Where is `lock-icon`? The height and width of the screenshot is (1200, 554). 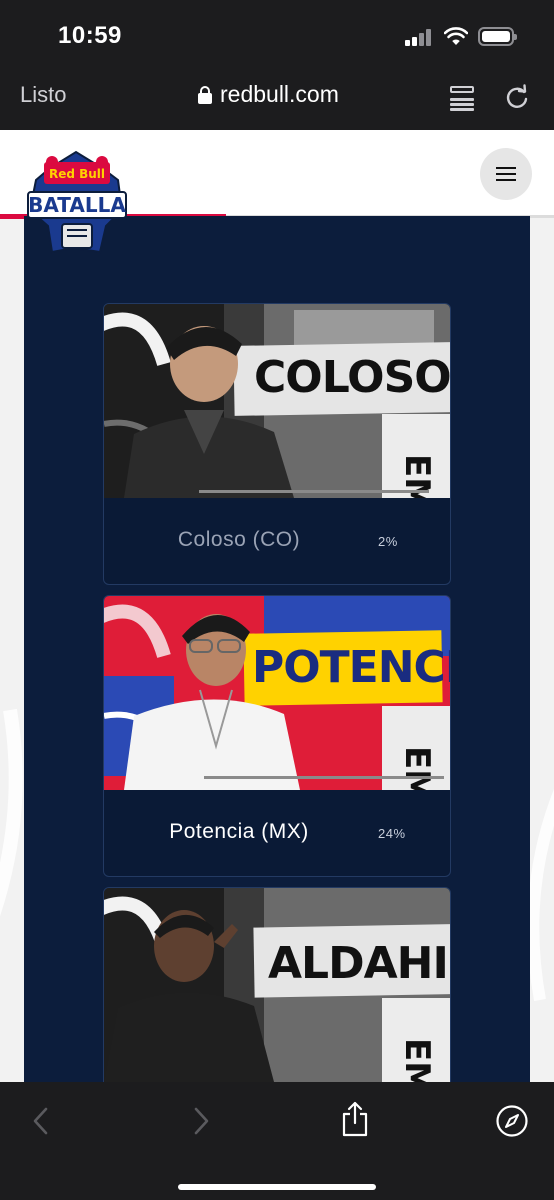 lock-icon is located at coordinates (205, 94).